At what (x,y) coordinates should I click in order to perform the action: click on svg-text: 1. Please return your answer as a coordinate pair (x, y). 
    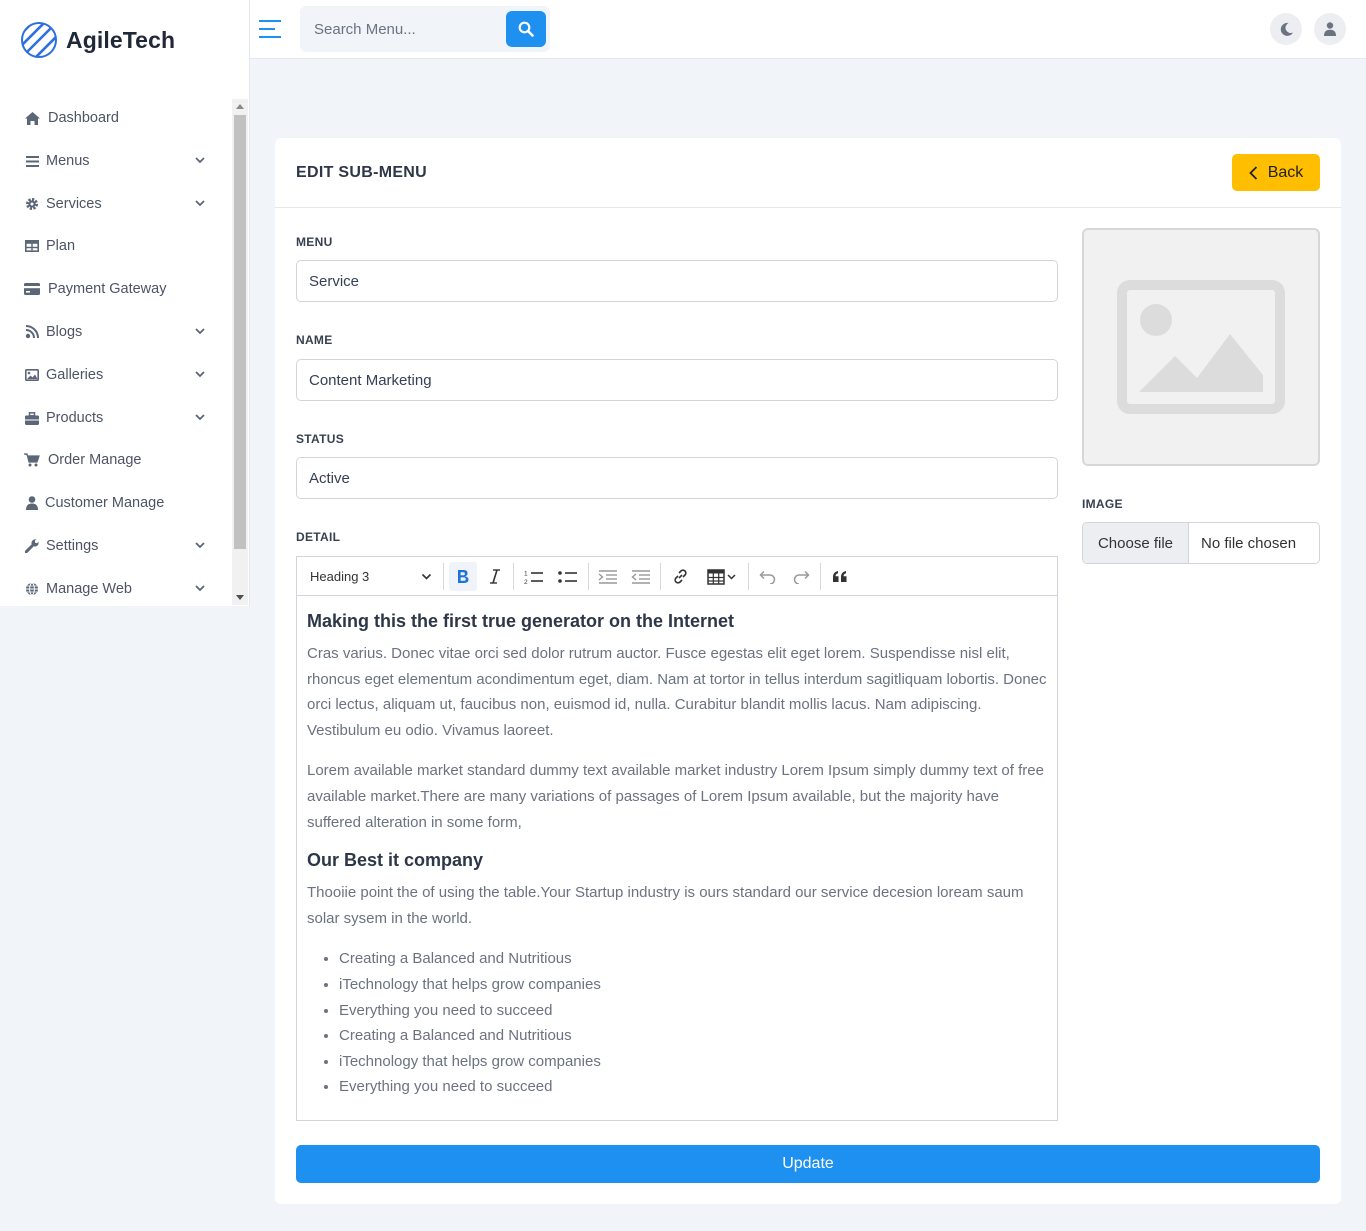
    Looking at the image, I should click on (526, 573).